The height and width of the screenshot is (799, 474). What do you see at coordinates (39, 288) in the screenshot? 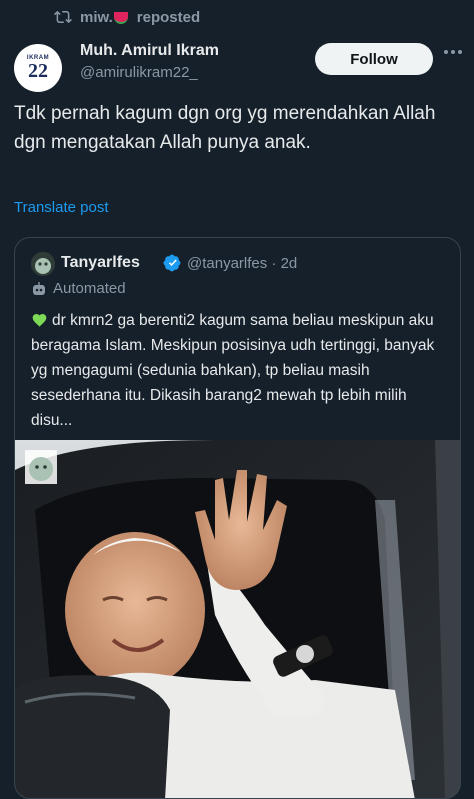
I see `robot-icon` at bounding box center [39, 288].